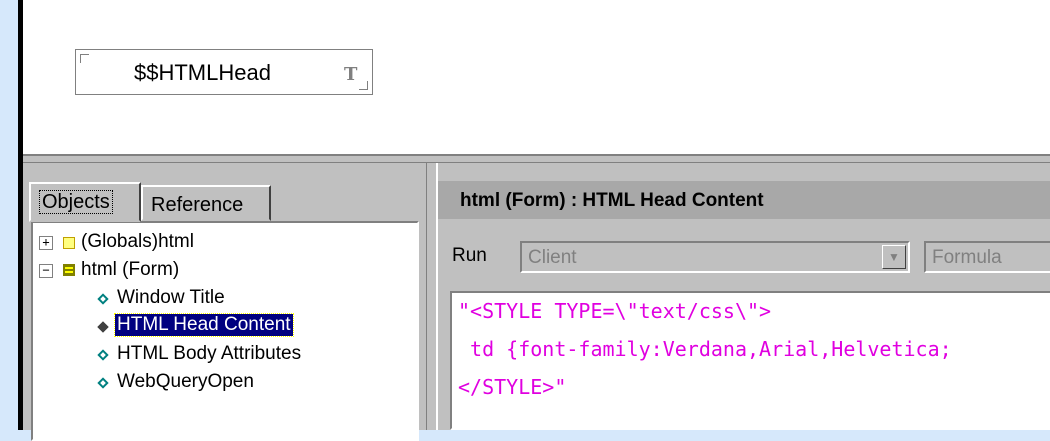  I want to click on code-line: td {font-family:Verdana,Arial,Helvetica;, so click(705, 349).